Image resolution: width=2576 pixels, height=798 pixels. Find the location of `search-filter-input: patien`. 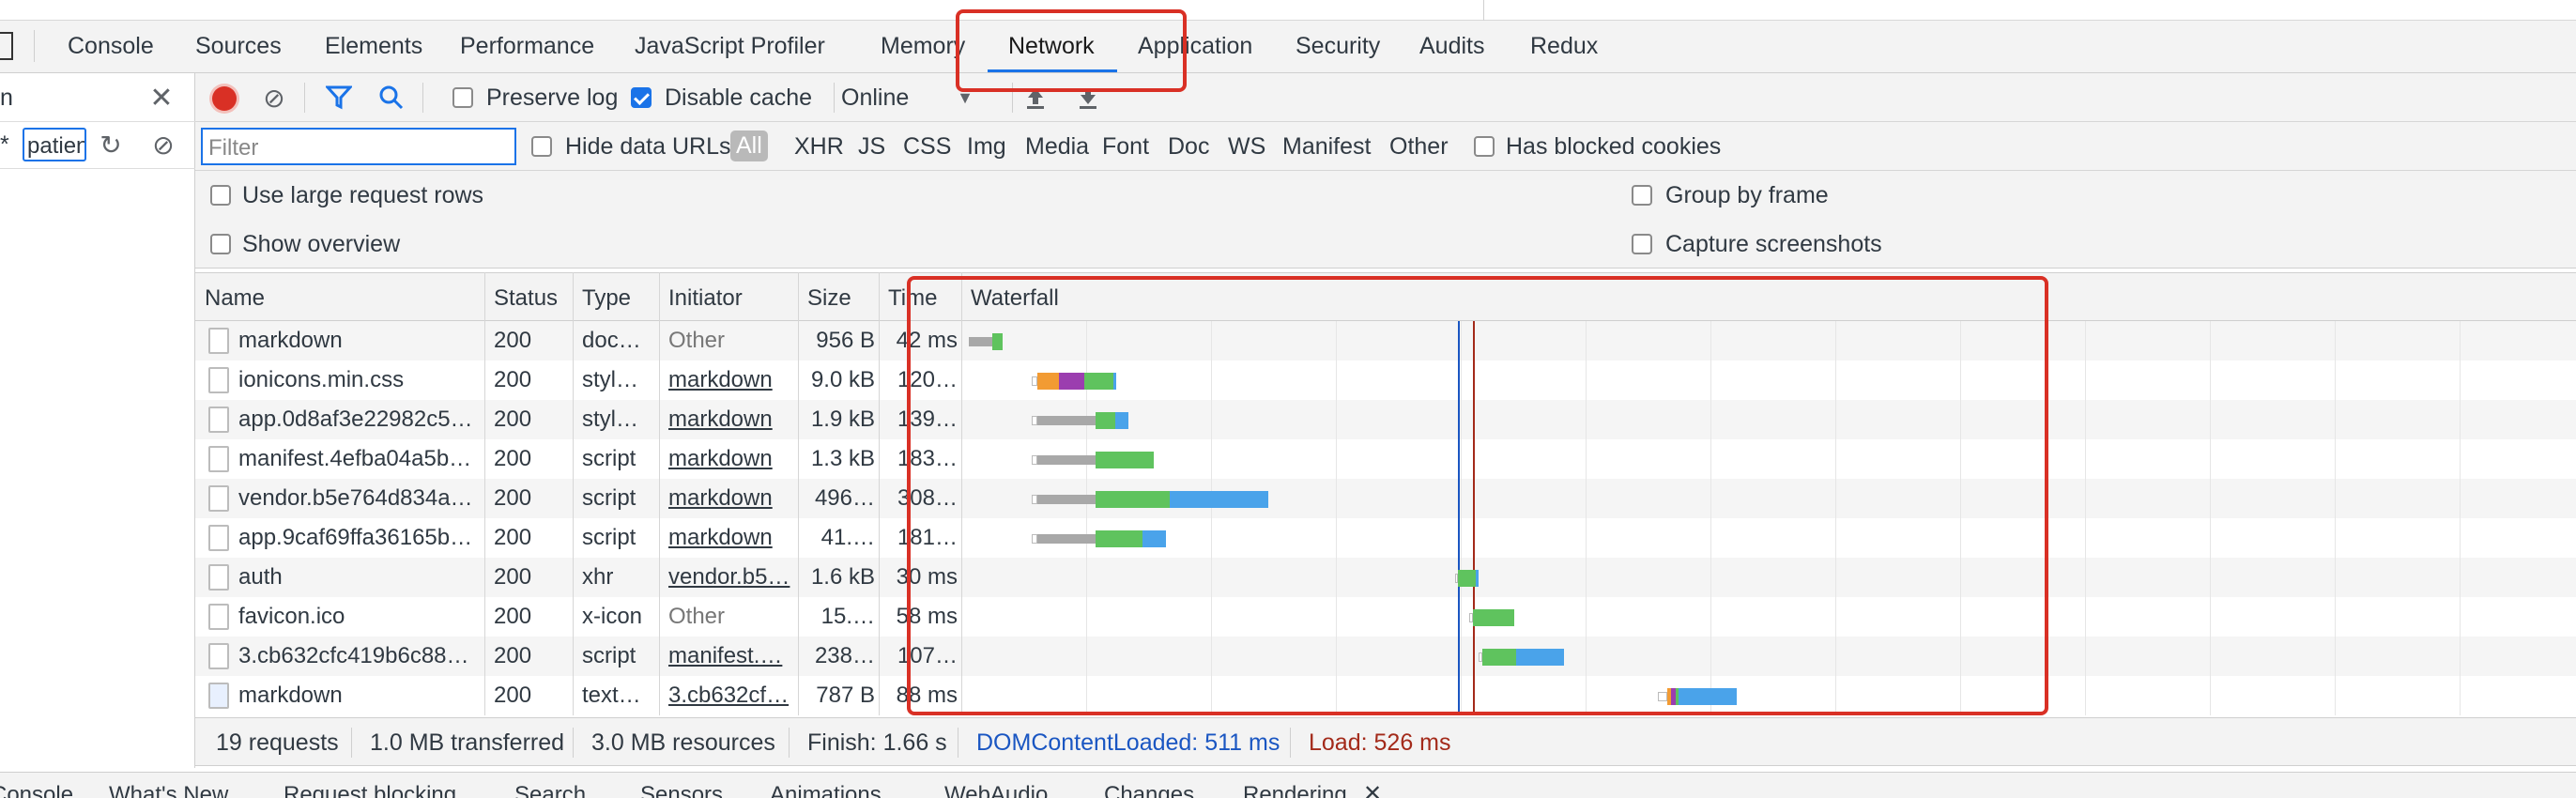

search-filter-input: patien is located at coordinates (55, 145).